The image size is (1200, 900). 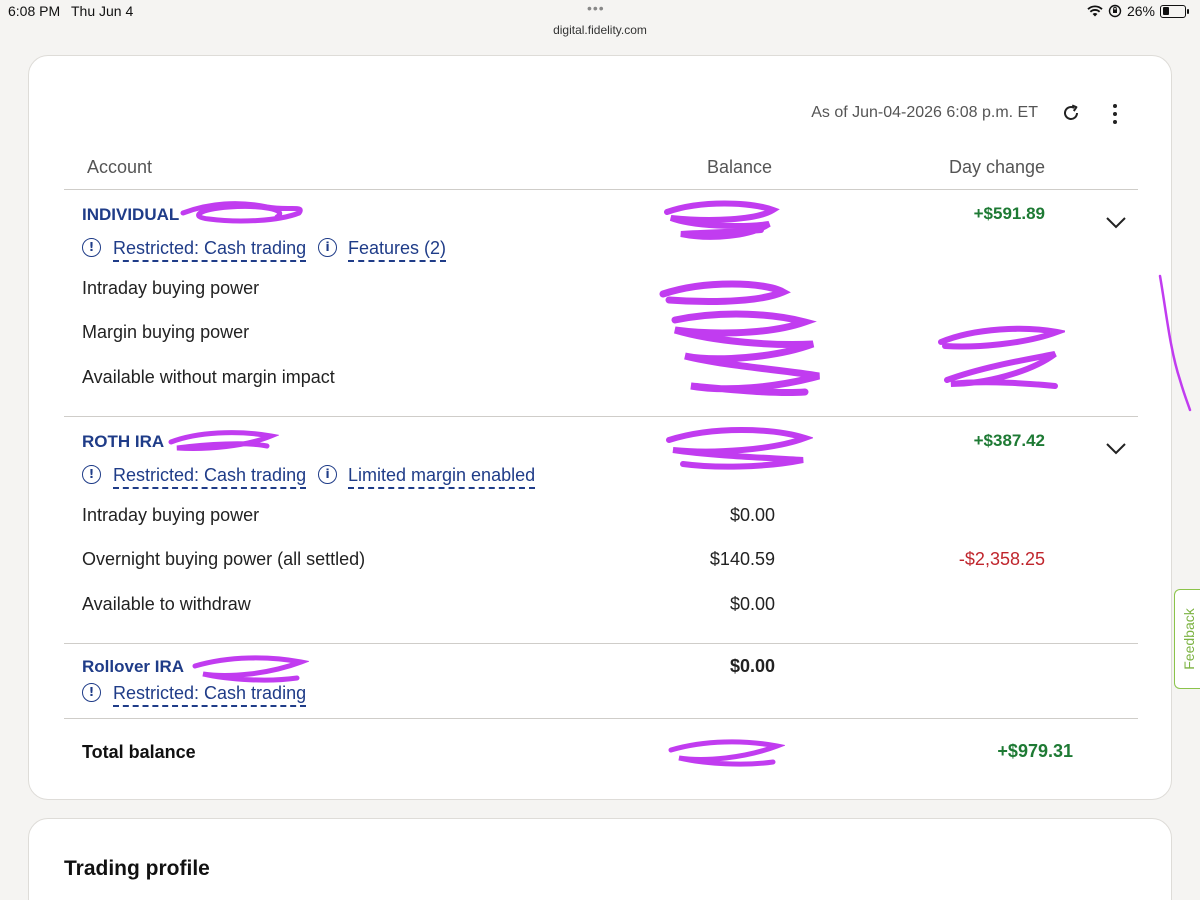 I want to click on status-bar: 6:08 PM Thu Jun 4 ••• 26%, so click(x=600, y=12).